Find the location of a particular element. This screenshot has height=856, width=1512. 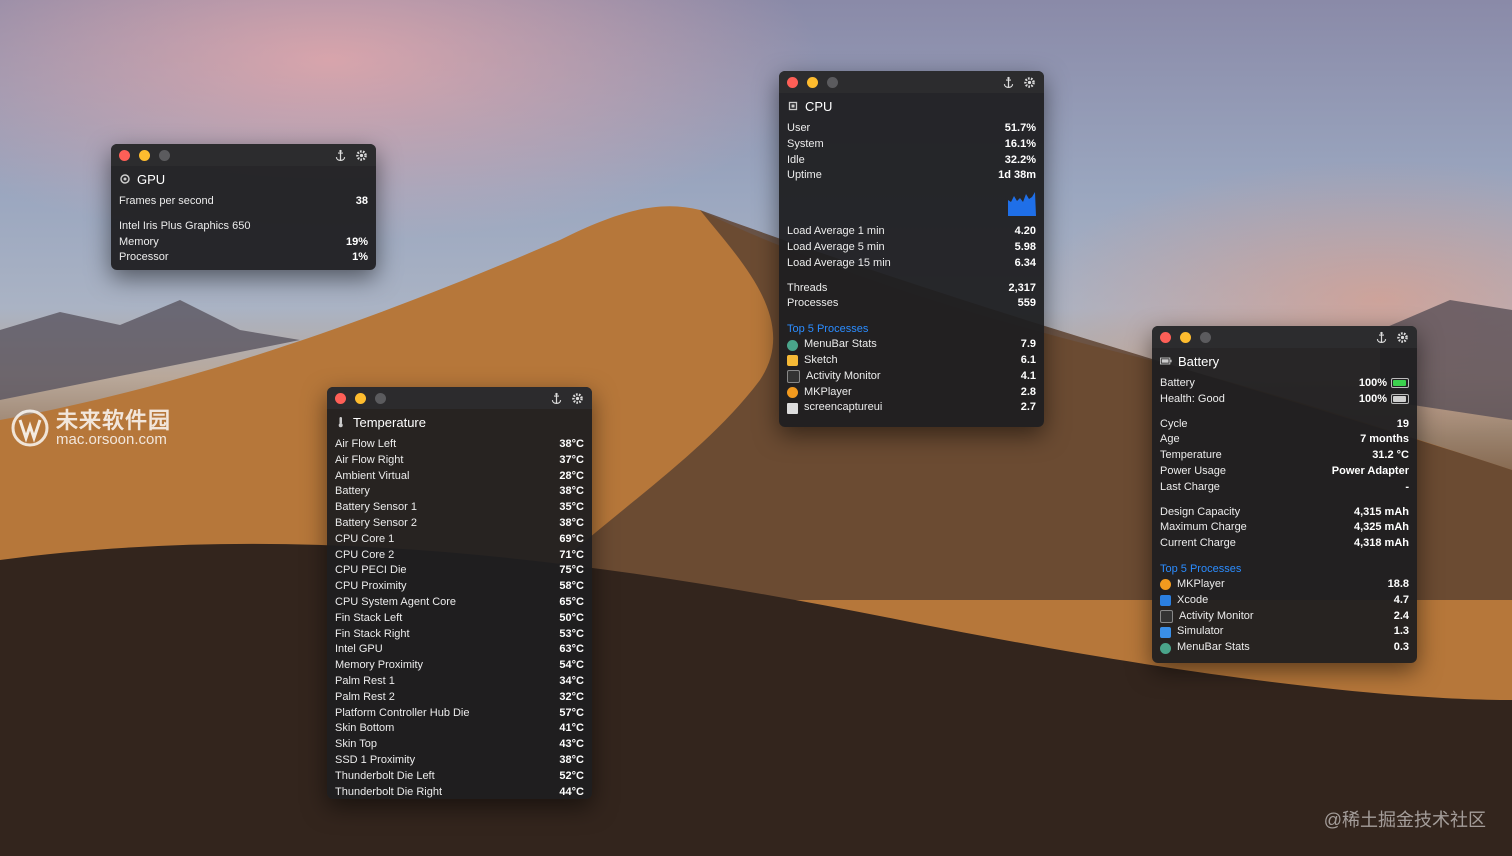

process-row: screencaptureui 2.7 is located at coordinates (911, 408).